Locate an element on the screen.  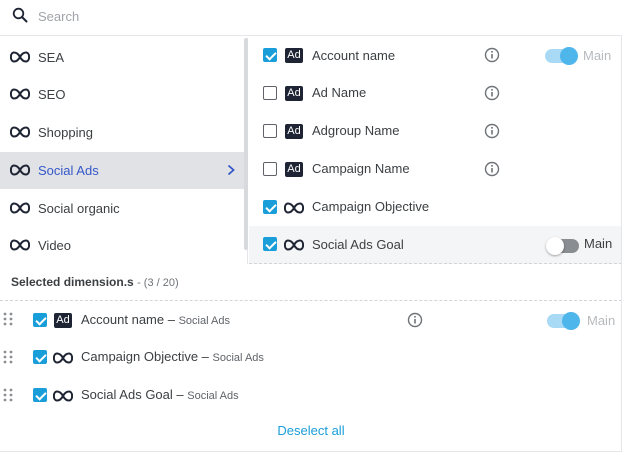
selected-label: Social Ads Goal – Social Ads is located at coordinates (160, 394).